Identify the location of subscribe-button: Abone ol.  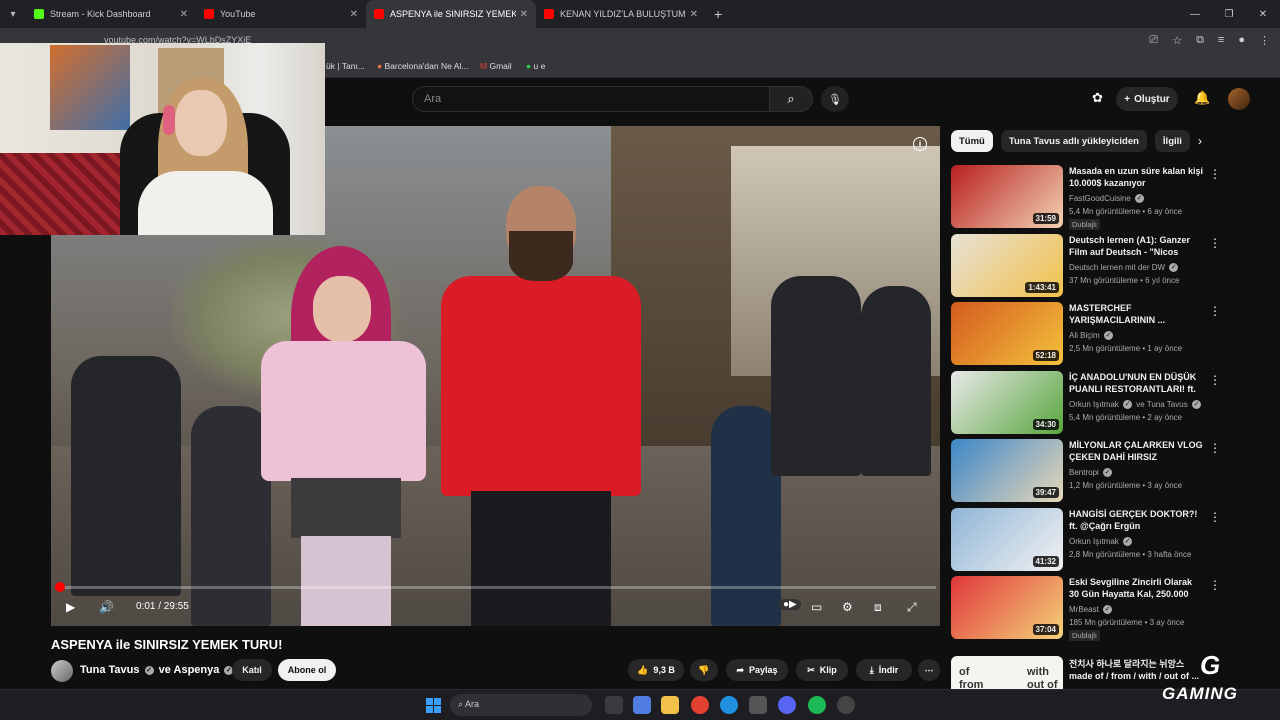
(307, 670).